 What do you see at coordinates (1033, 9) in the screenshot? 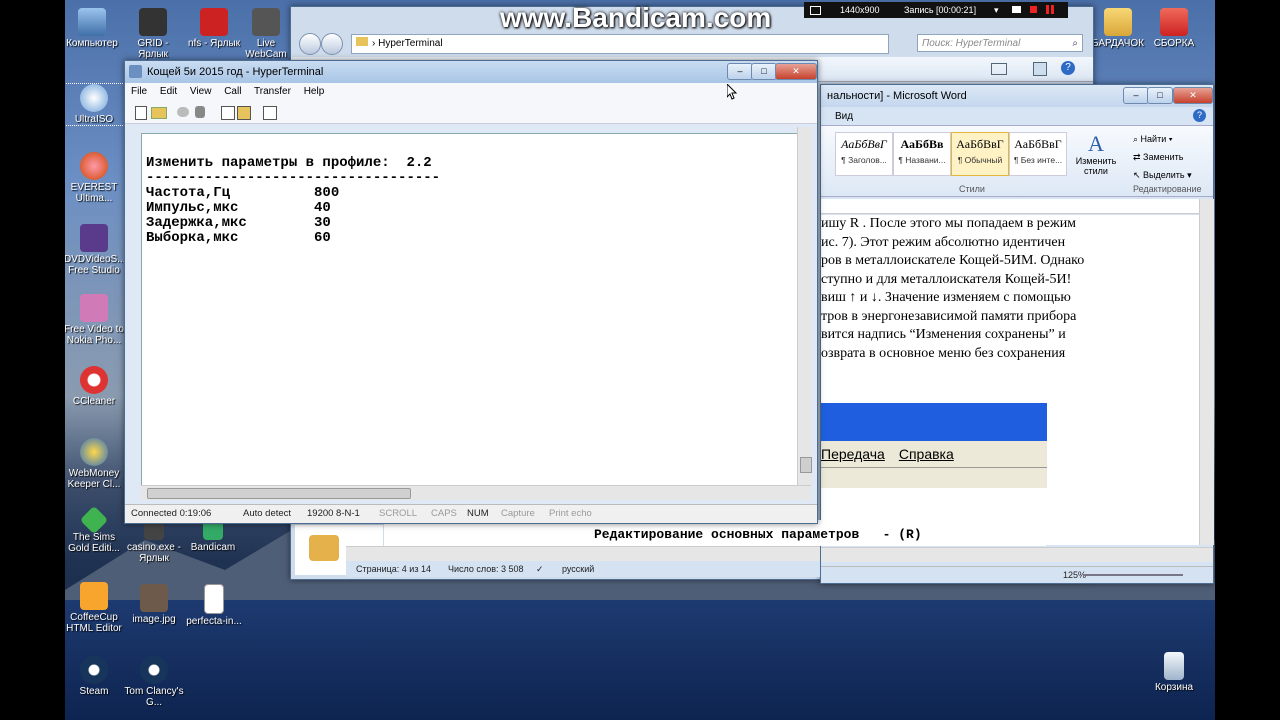
I see `stop-icon` at bounding box center [1033, 9].